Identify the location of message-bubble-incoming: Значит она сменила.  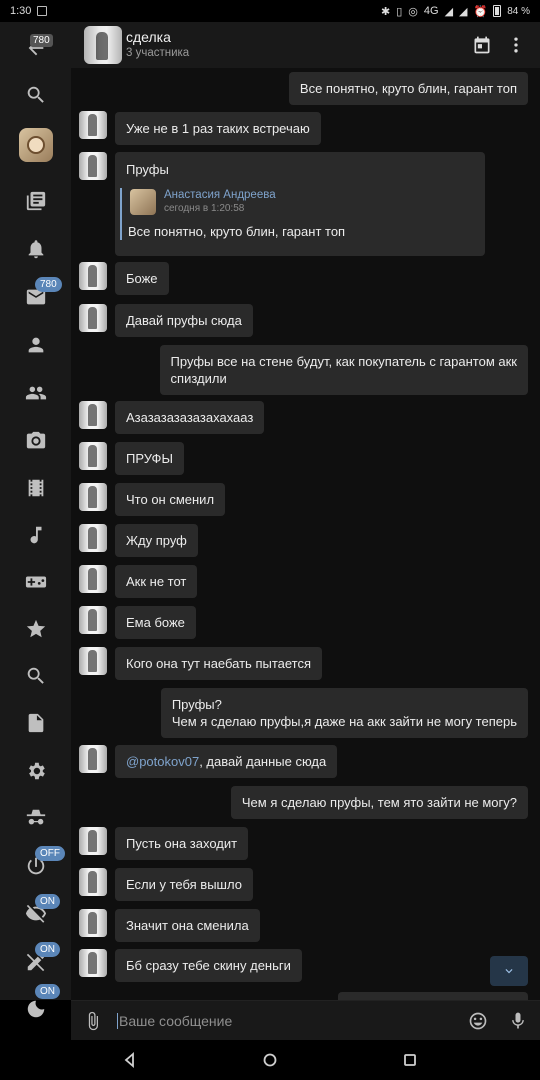
(187, 925).